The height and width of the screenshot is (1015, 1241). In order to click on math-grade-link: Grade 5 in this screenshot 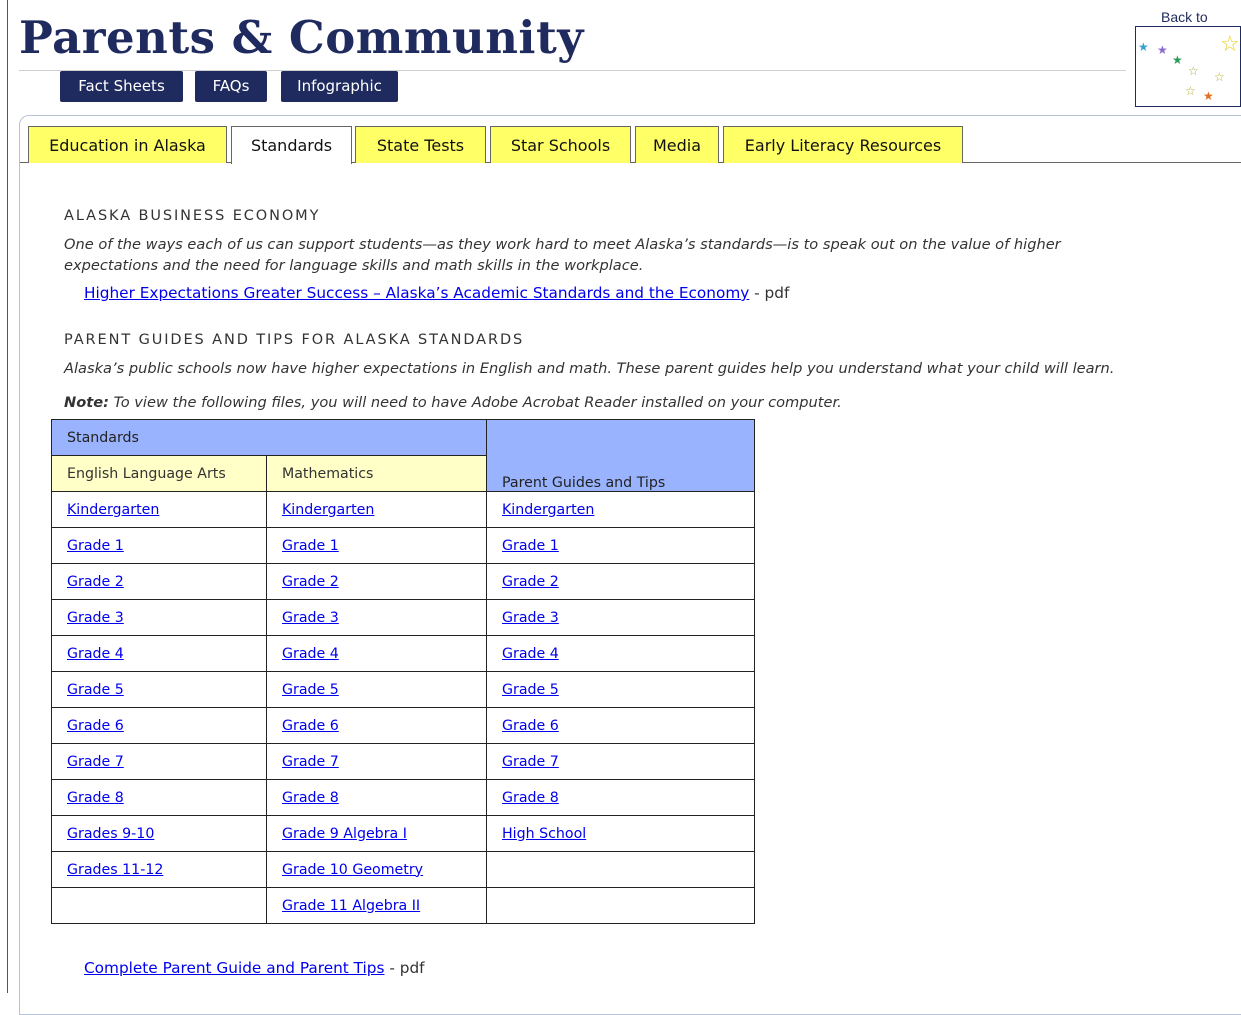, I will do `click(310, 690)`.